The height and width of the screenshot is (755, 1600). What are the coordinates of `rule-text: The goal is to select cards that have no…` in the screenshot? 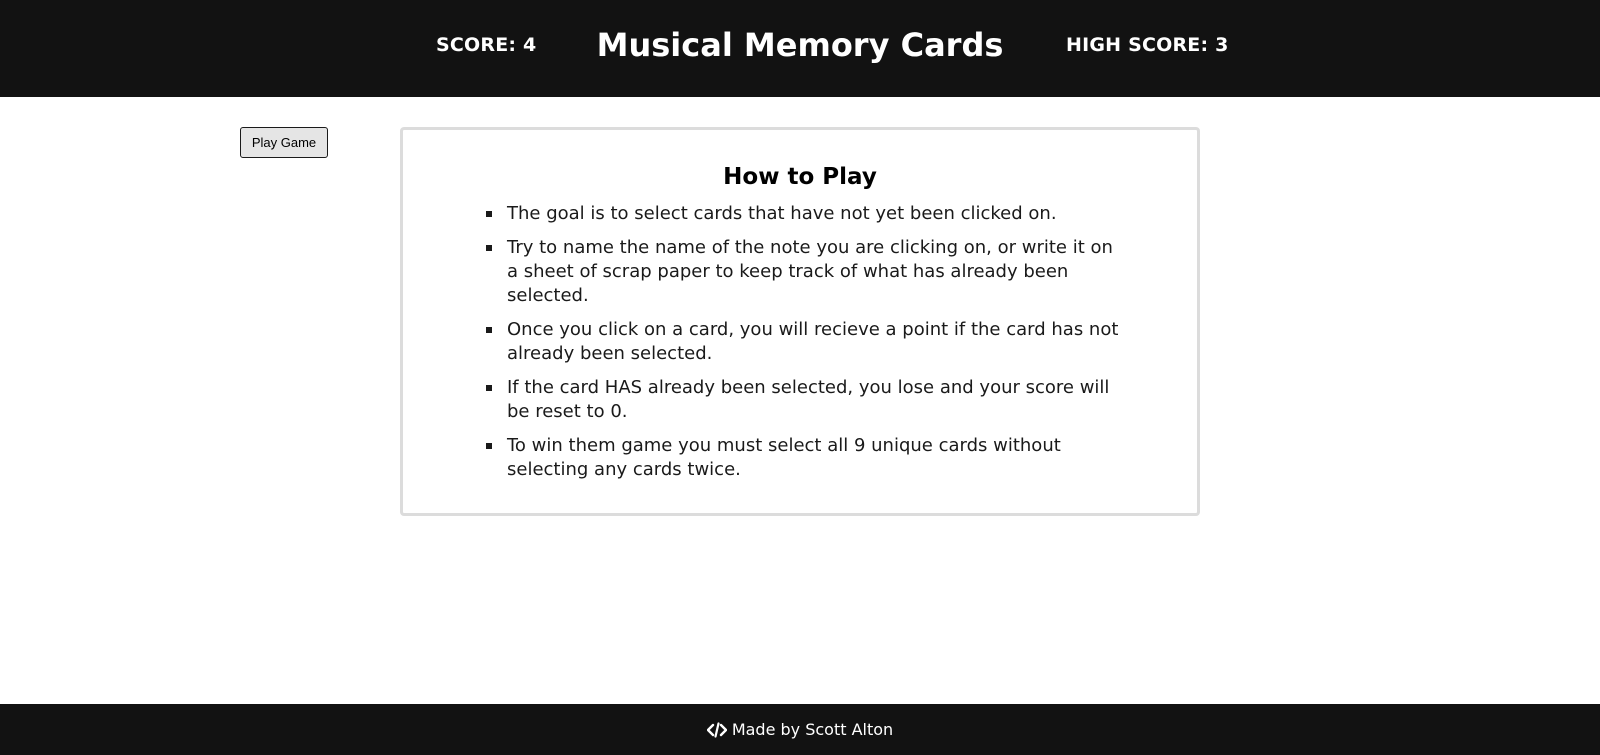 It's located at (782, 213).